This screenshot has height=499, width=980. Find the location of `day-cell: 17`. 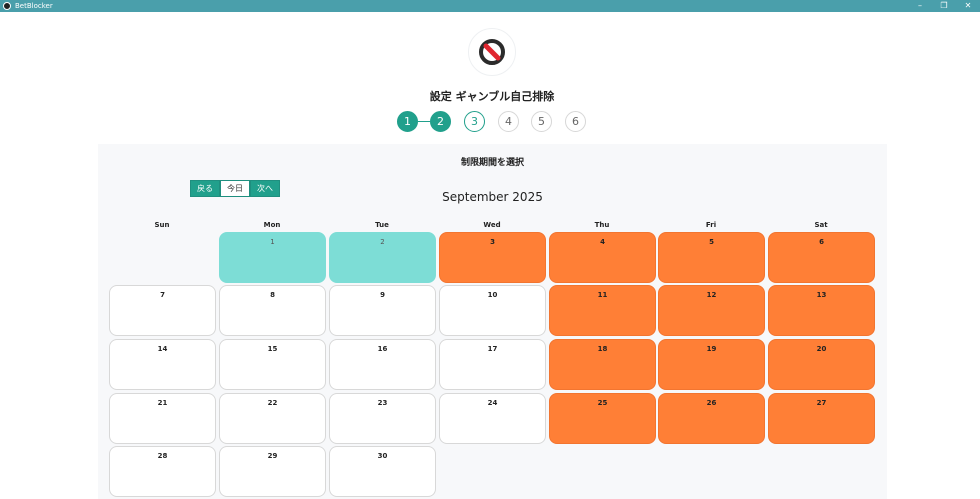

day-cell: 17 is located at coordinates (492, 364).